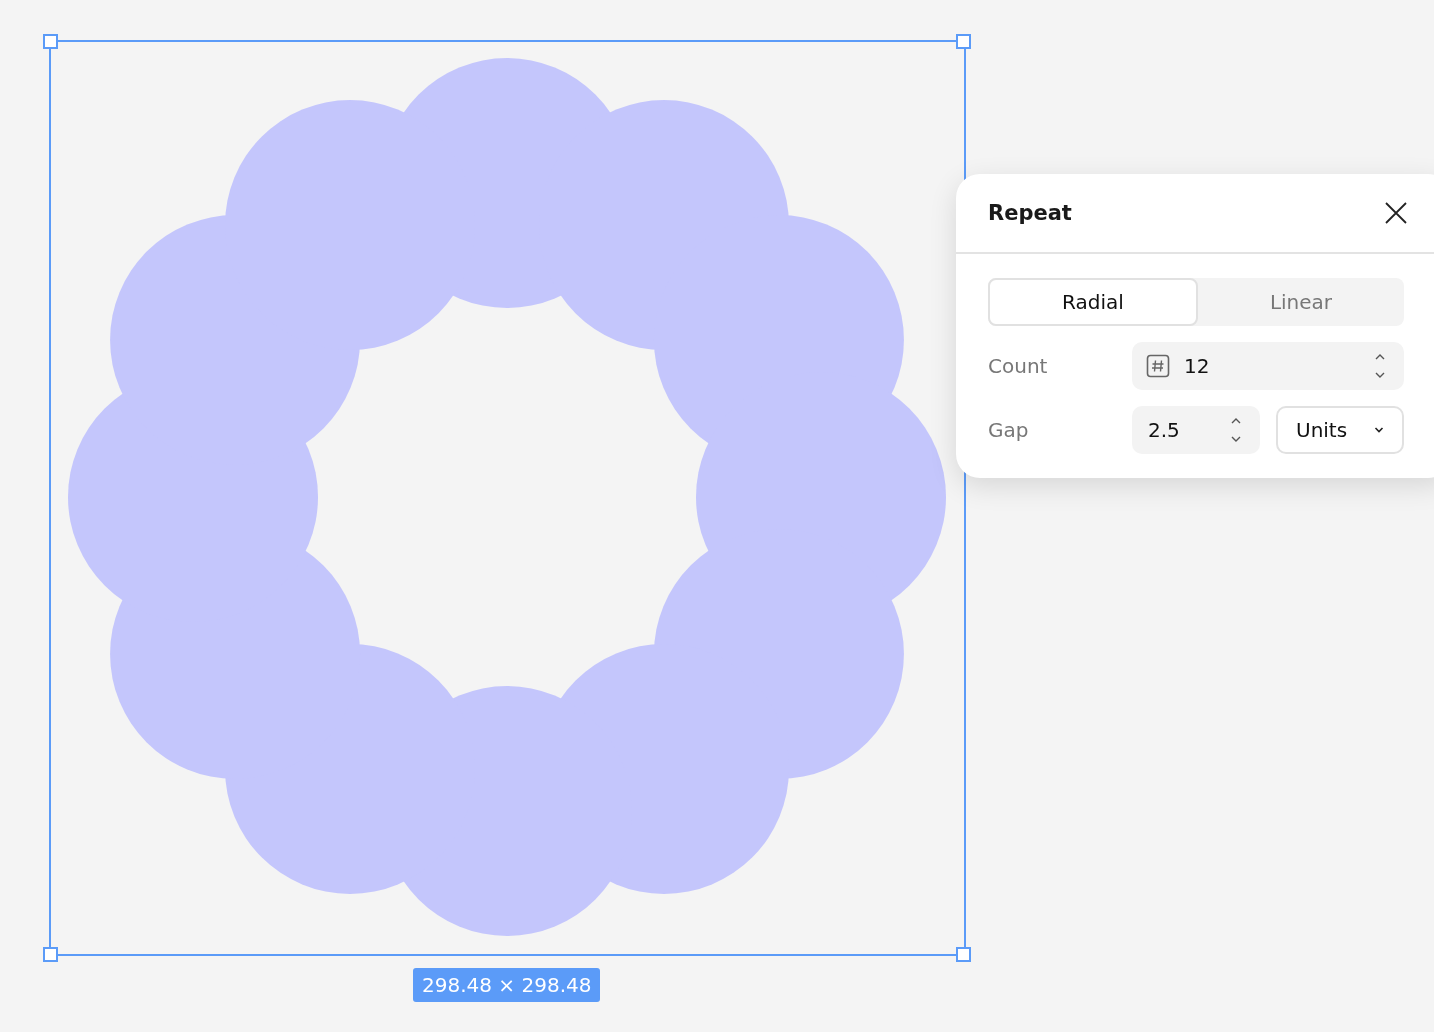  I want to click on count-field: 12, so click(1268, 366).